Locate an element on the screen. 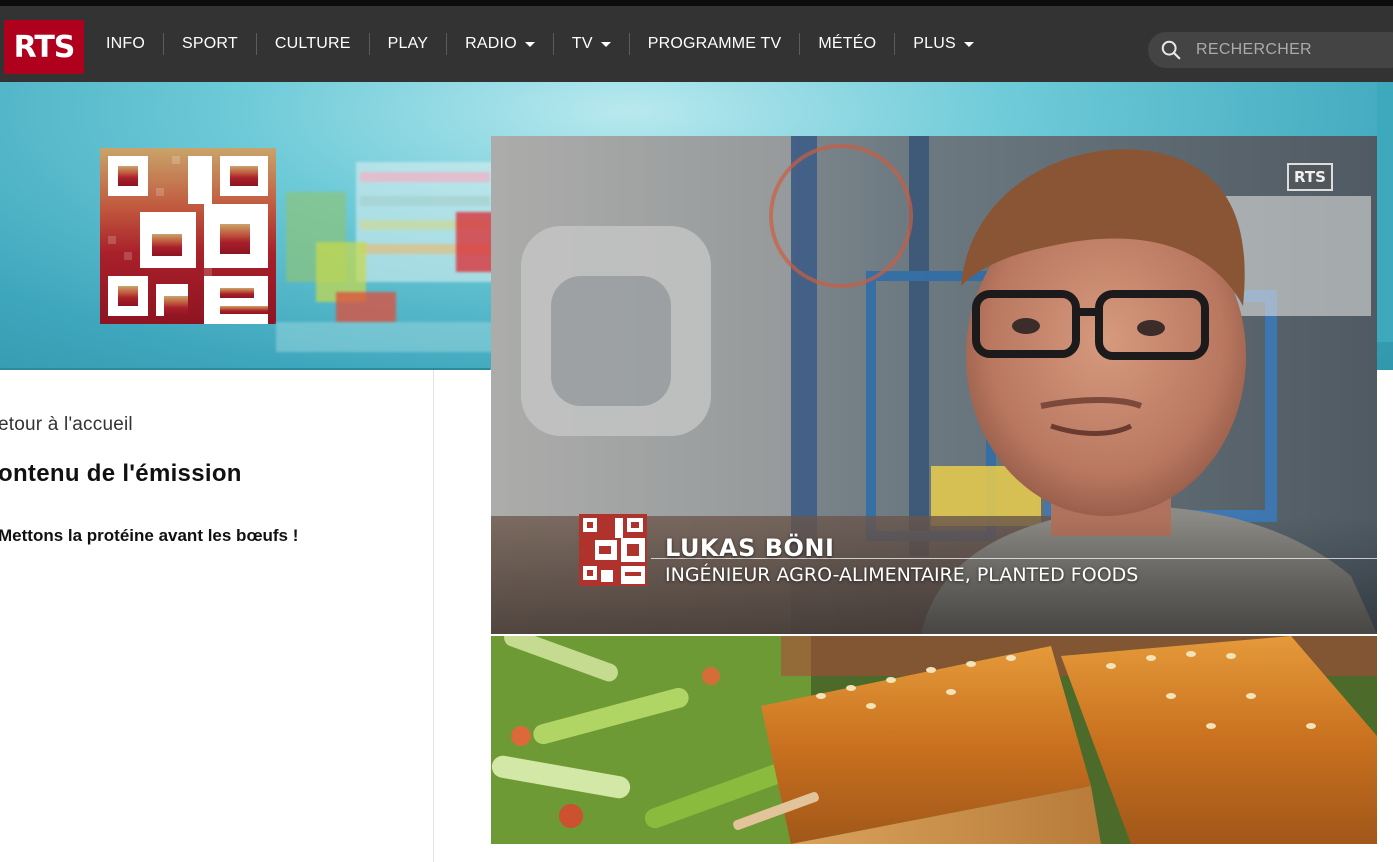 This screenshot has height=862, width=1393. nav-item-meteo: MÉTÉO is located at coordinates (848, 44).